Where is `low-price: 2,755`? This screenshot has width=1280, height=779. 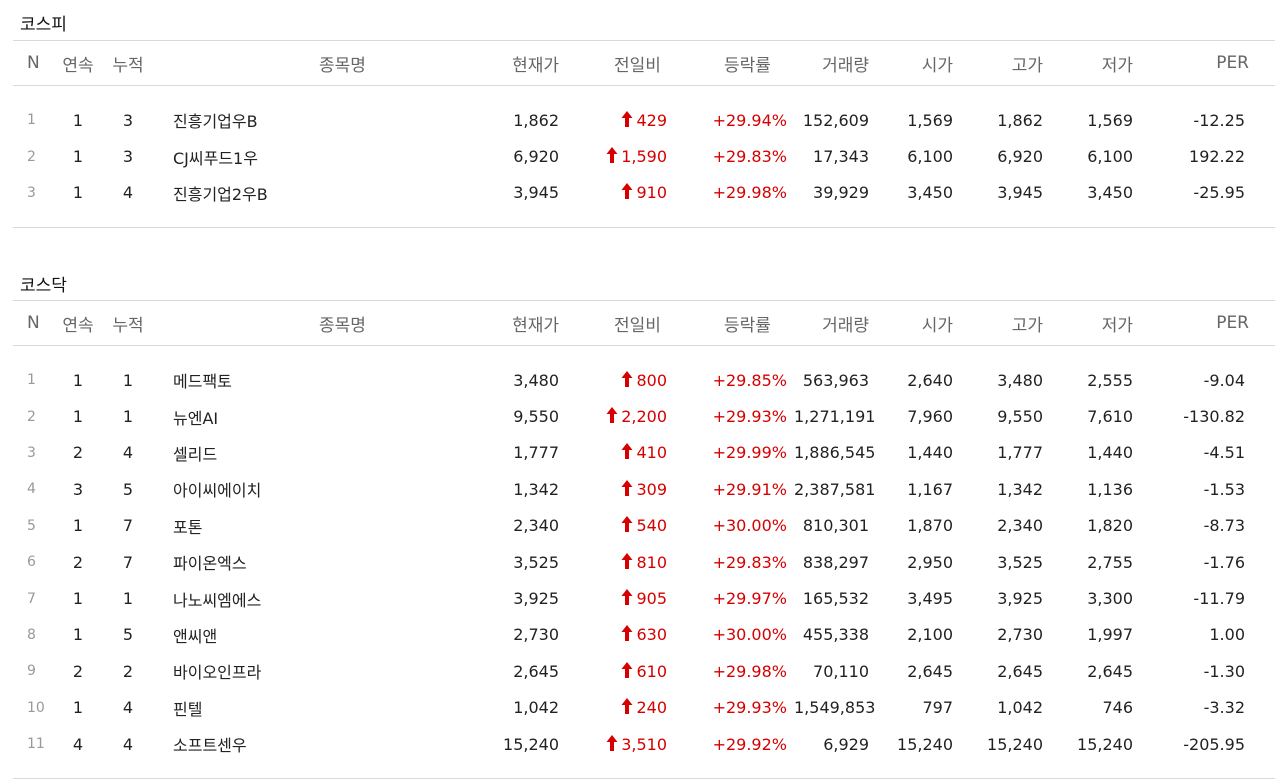
low-price: 2,755 is located at coordinates (1110, 562).